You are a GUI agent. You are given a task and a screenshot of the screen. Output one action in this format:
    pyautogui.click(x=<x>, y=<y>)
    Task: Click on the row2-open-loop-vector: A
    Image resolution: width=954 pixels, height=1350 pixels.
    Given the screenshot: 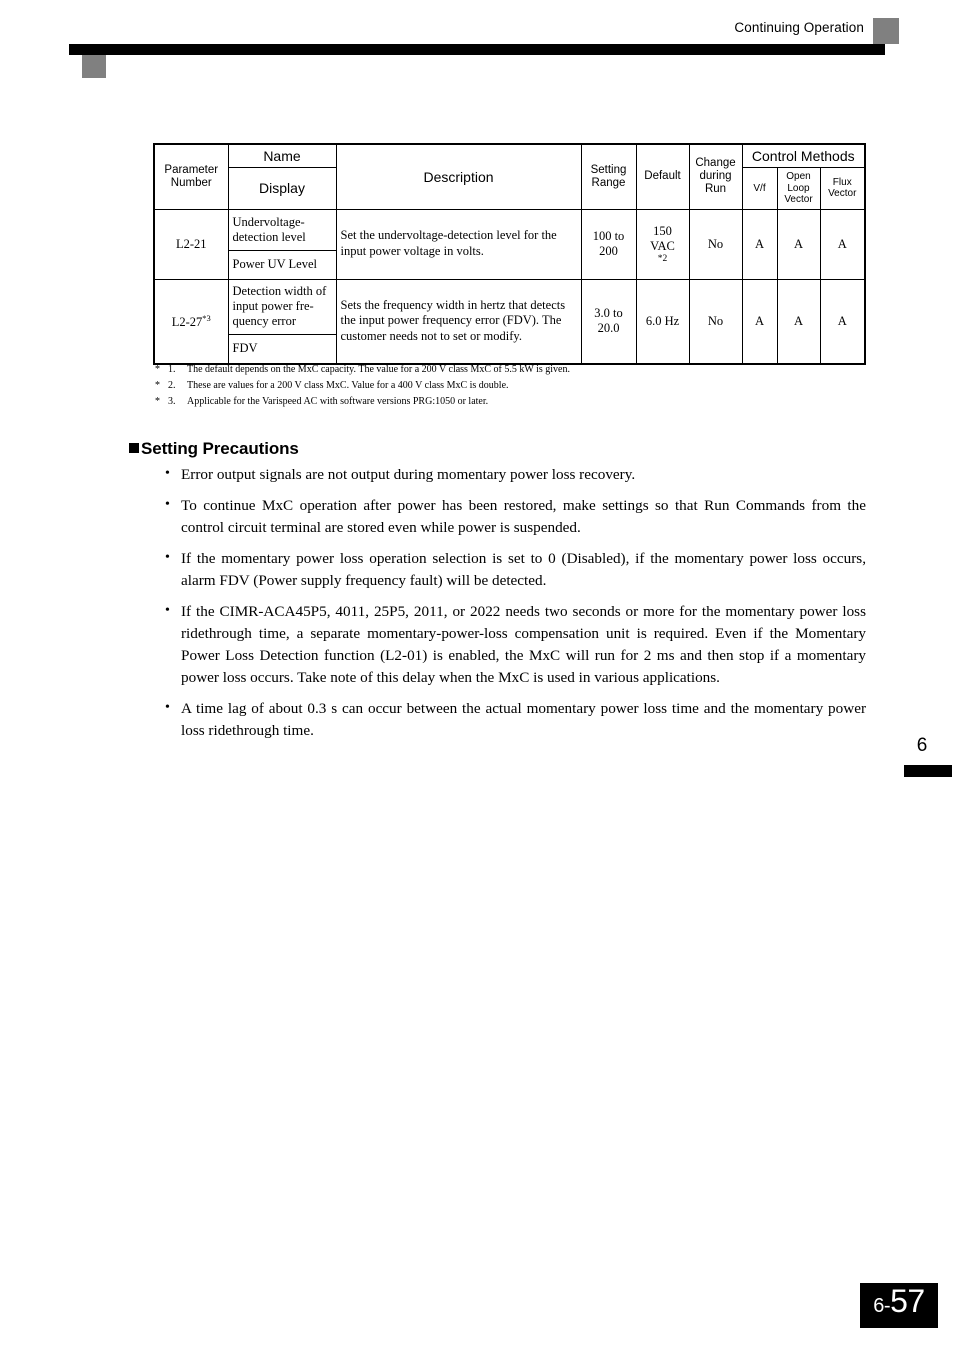 What is the action you would take?
    pyautogui.click(x=798, y=321)
    